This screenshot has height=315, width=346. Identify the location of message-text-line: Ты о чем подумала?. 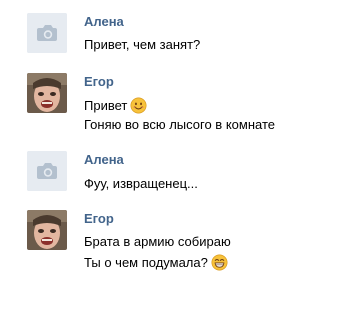
(156, 262).